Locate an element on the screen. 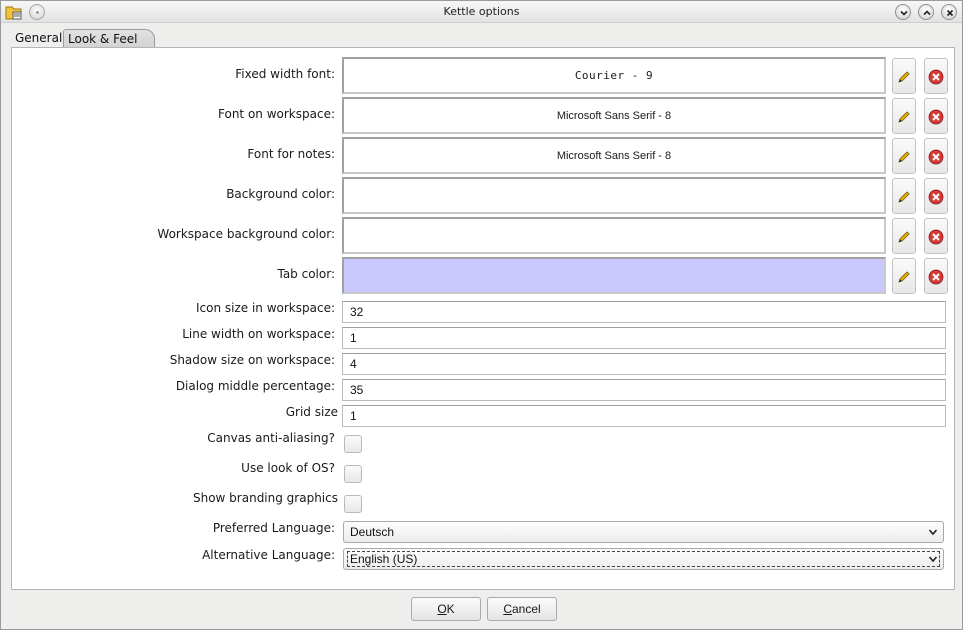 The height and width of the screenshot is (630, 963). shadow-size-label: Shadow size on workspace: is located at coordinates (252, 360).